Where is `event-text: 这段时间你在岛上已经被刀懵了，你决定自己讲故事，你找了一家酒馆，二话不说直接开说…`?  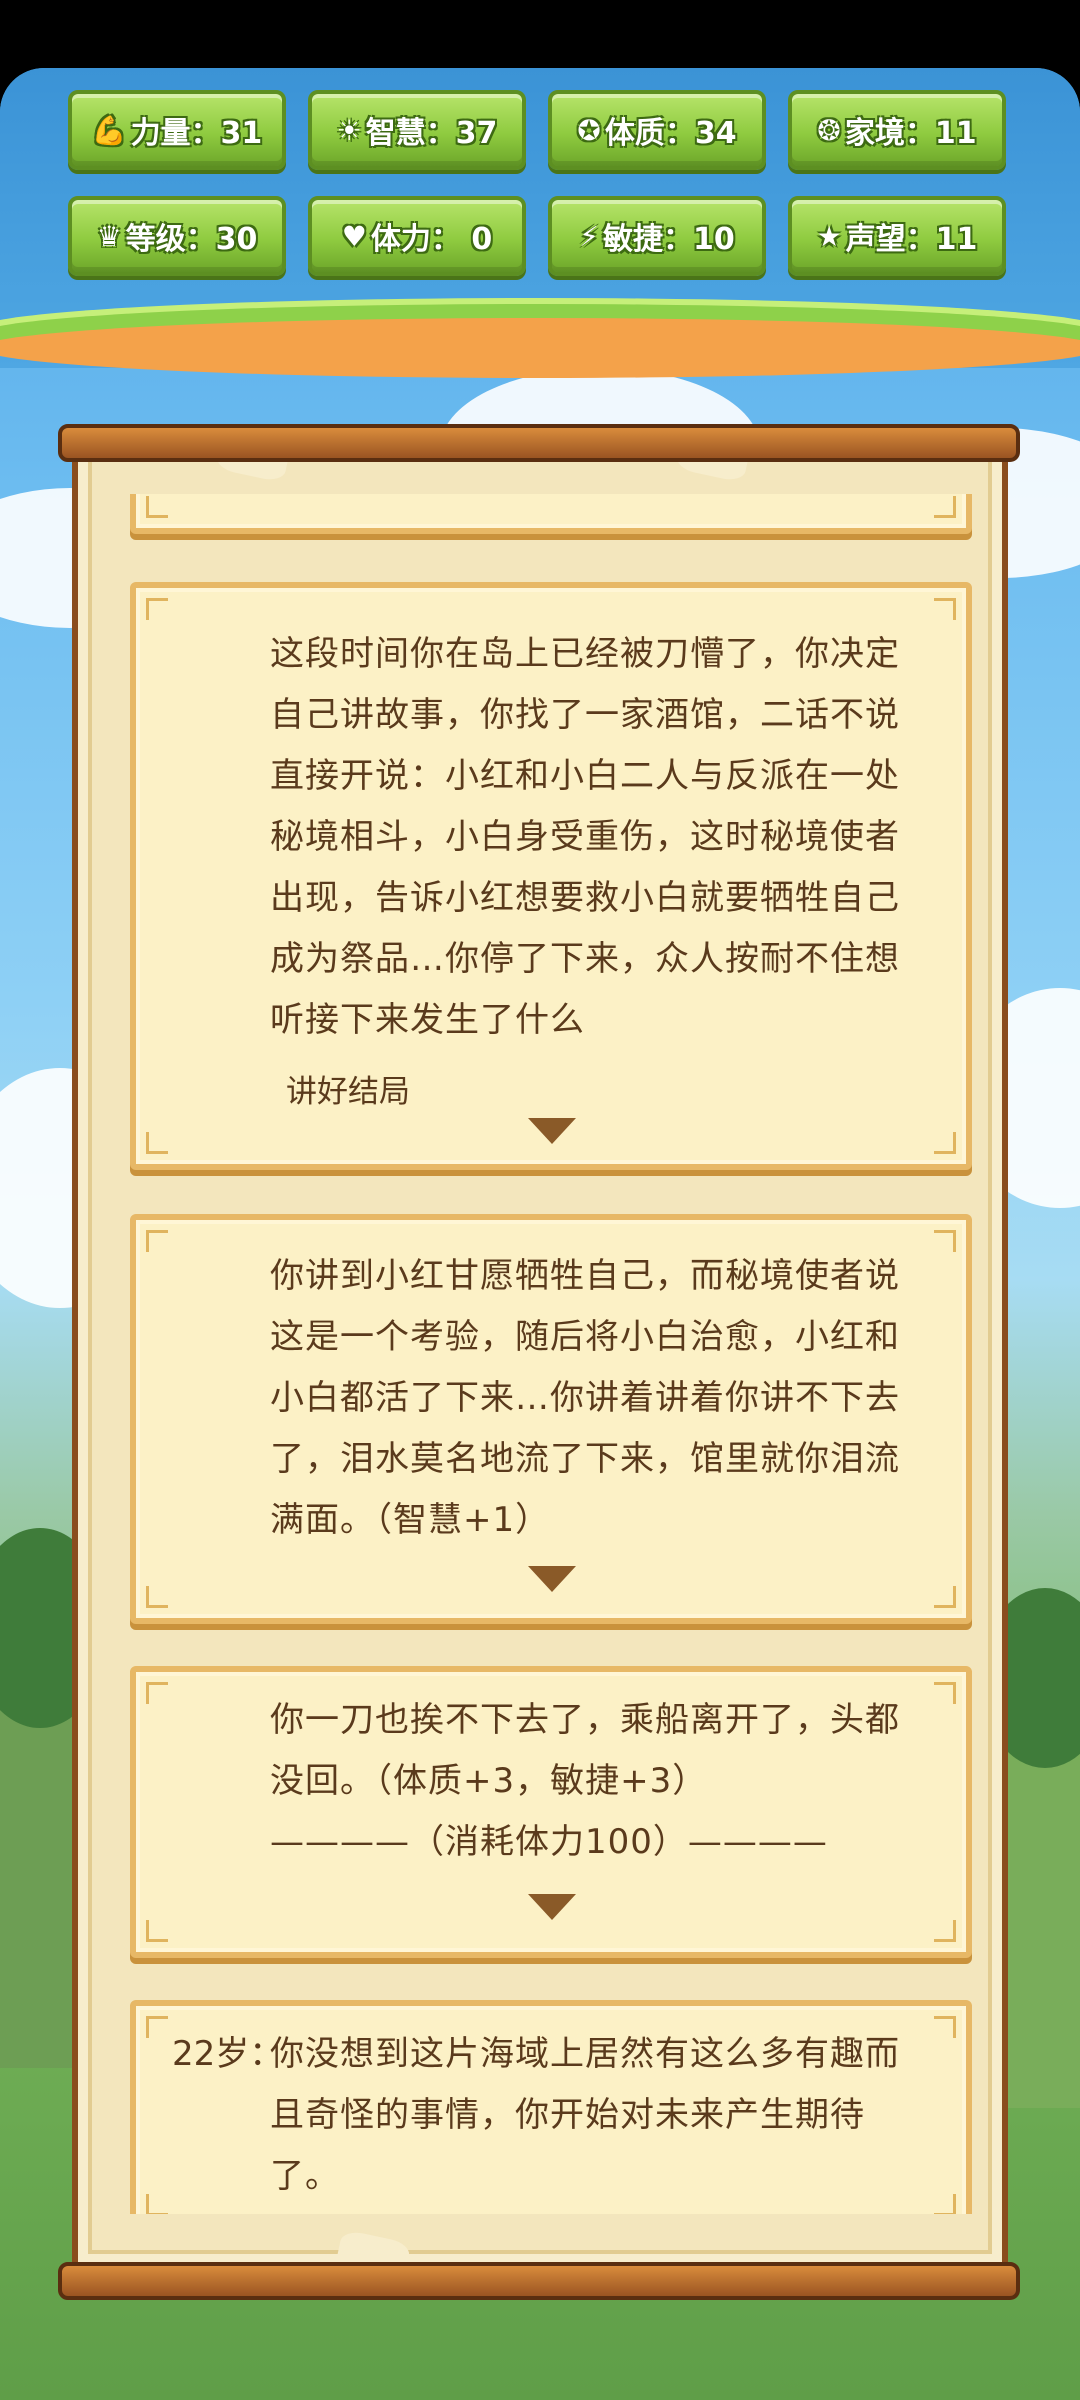
event-text: 这段时间你在岛上已经被刀懵了，你决定自己讲故事，你找了一家酒馆，二话不说直接开说… is located at coordinates (585, 837).